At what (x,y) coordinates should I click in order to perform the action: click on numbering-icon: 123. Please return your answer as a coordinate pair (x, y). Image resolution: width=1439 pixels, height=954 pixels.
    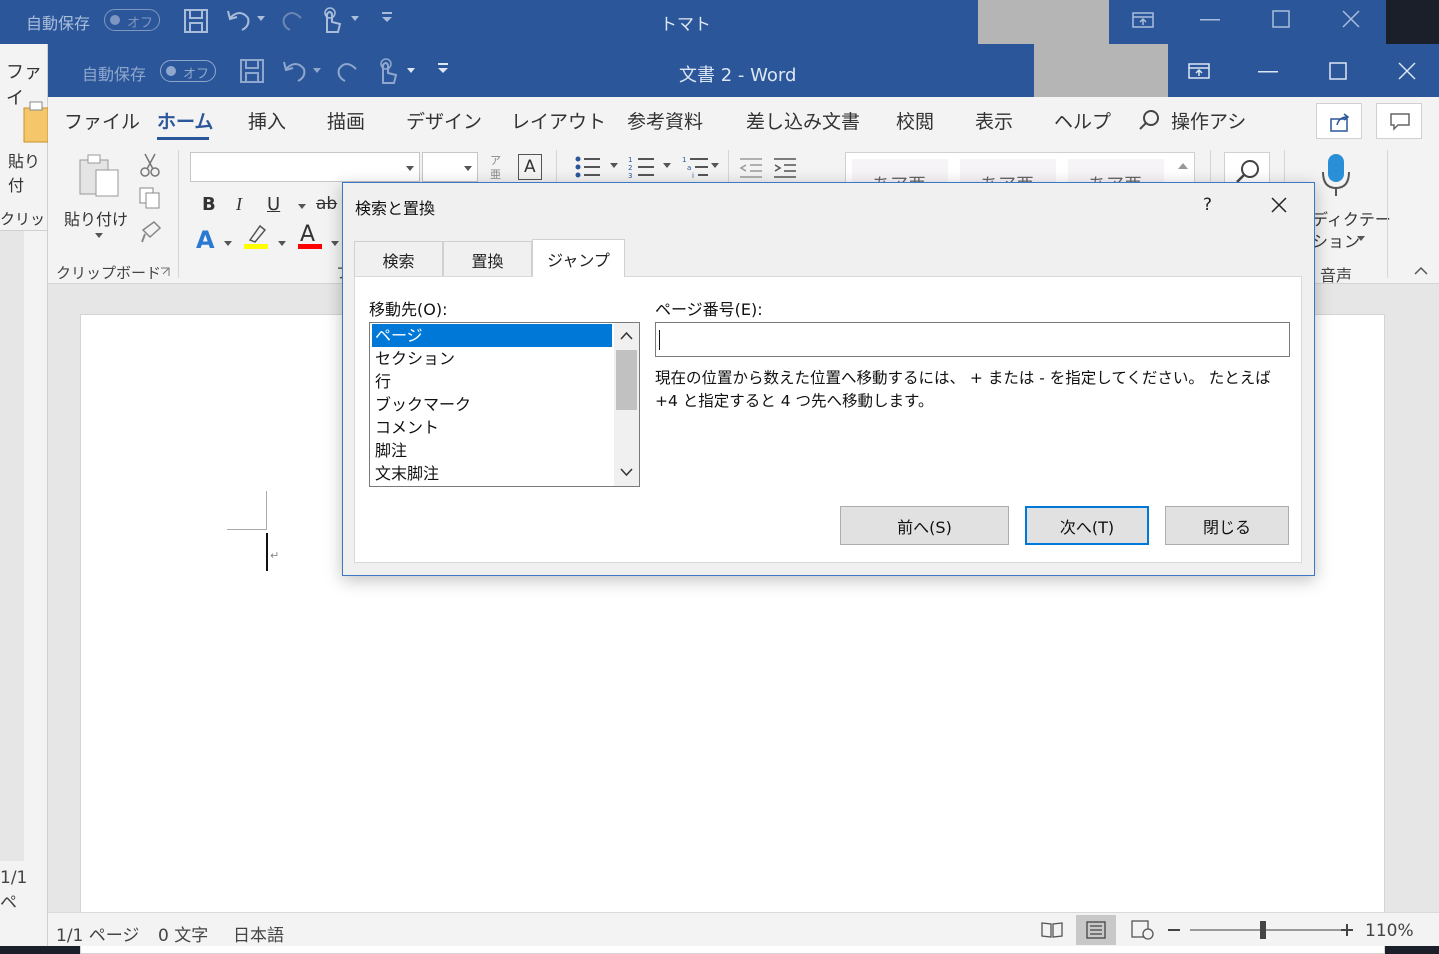
    Looking at the image, I should click on (642, 167).